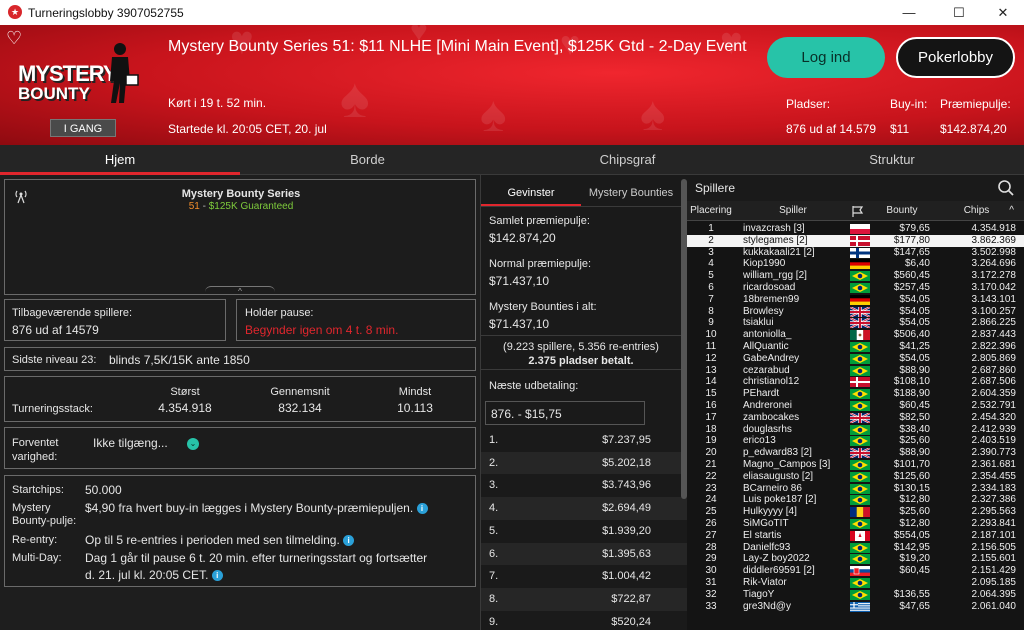 The width and height of the screenshot is (1024, 630). Describe the element at coordinates (909, 12) in the screenshot. I see `minimize-button: —` at that location.